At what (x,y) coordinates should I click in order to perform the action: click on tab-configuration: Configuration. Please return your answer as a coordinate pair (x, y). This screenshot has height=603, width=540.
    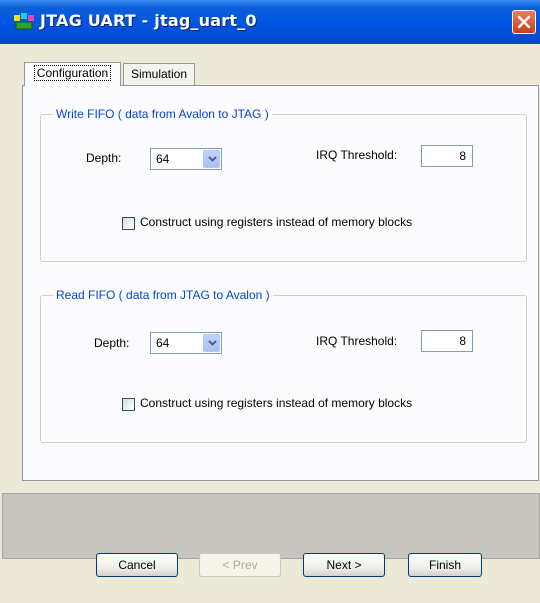
    Looking at the image, I should click on (72, 74).